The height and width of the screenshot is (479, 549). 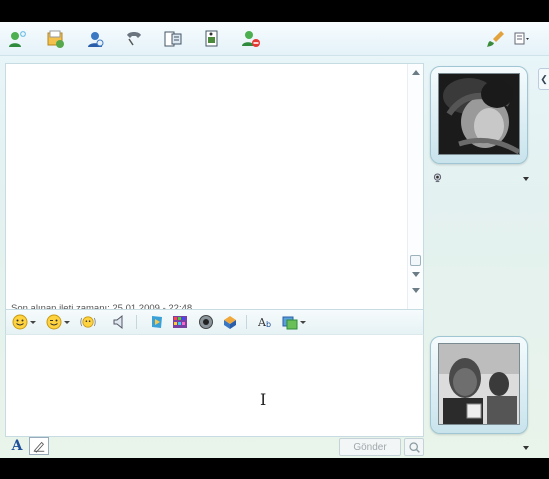 What do you see at coordinates (230, 322) in the screenshot?
I see `games-icon` at bounding box center [230, 322].